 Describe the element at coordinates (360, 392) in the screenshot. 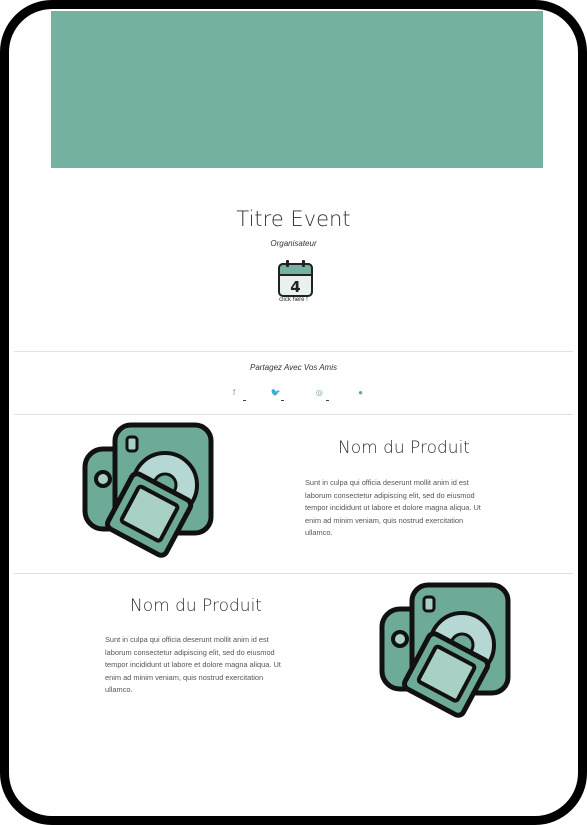

I see `other-social-icon: ●` at that location.